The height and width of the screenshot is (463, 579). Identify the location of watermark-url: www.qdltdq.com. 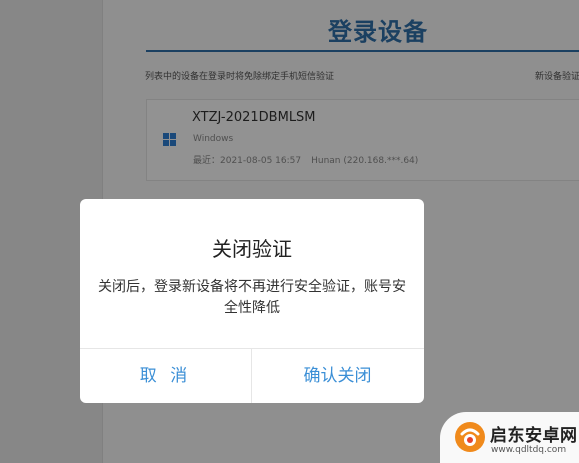
(529, 450).